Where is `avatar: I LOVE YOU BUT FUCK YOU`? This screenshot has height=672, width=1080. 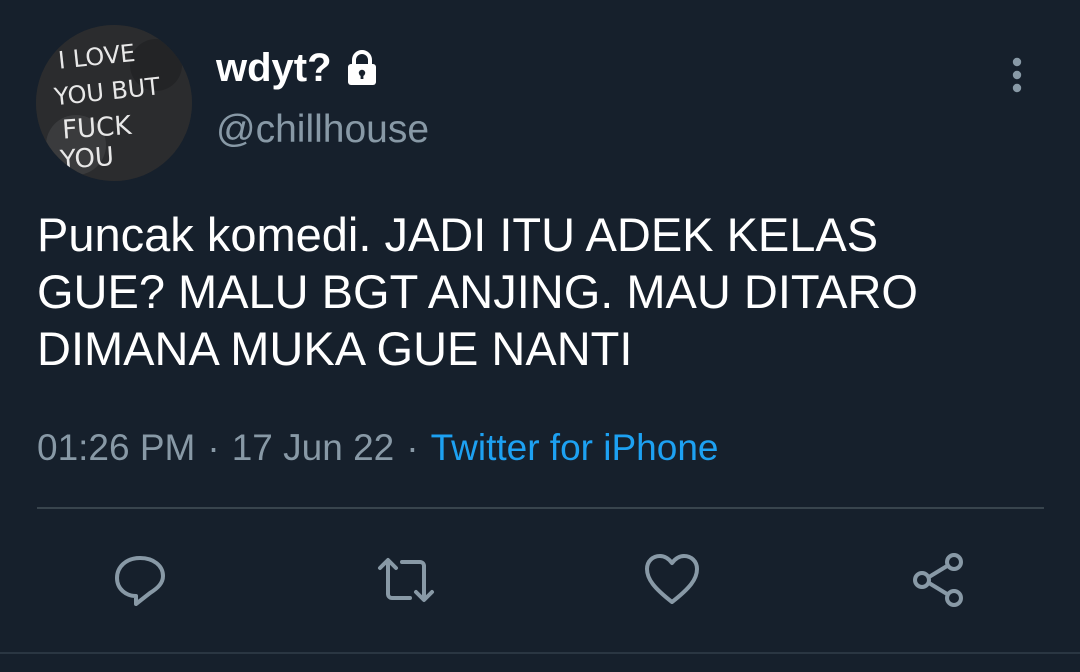
avatar: I LOVE YOU BUT FUCK YOU is located at coordinates (114, 103).